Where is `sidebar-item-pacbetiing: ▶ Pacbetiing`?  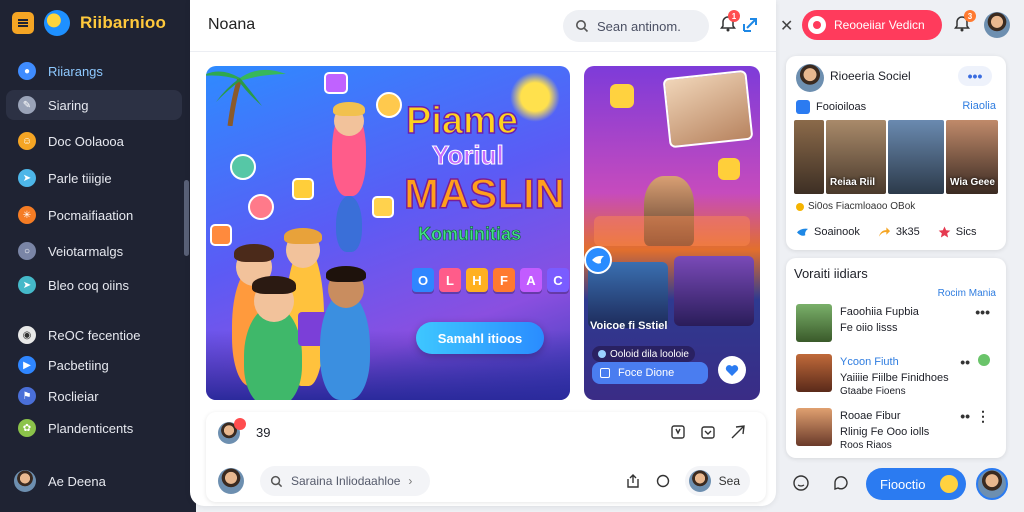
sidebar-item-pacbetiing: ▶ Pacbetiing is located at coordinates (94, 365).